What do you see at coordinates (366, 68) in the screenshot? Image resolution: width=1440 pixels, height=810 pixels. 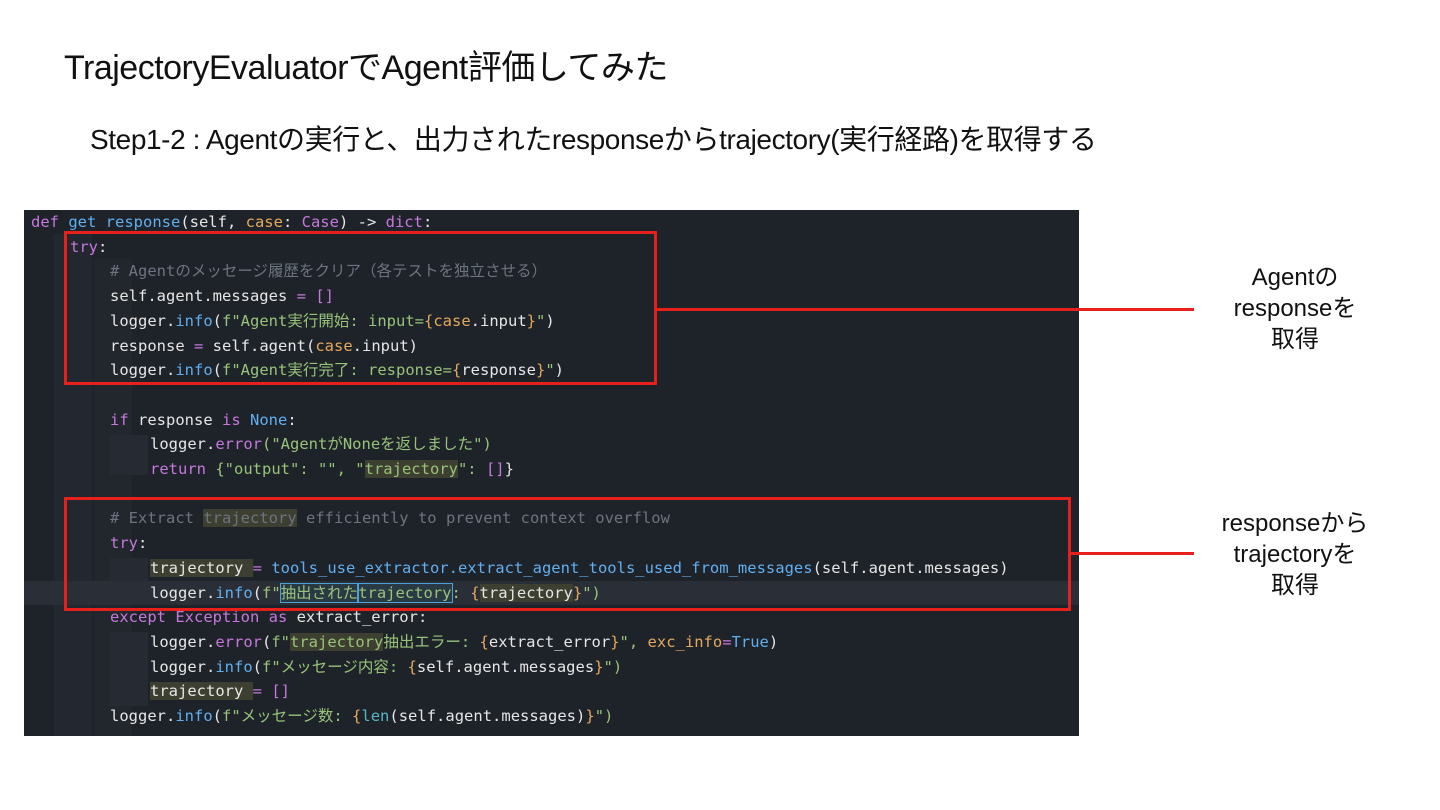 I see `slide-title: TrajectoryEvaluatorでAgent評価してみた` at bounding box center [366, 68].